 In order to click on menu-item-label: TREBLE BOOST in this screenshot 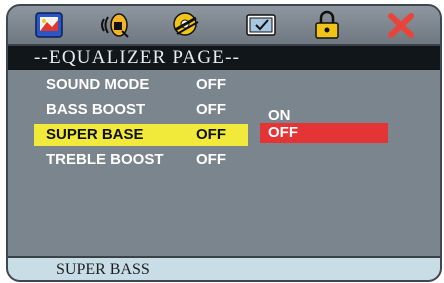, I will do `click(105, 159)`.